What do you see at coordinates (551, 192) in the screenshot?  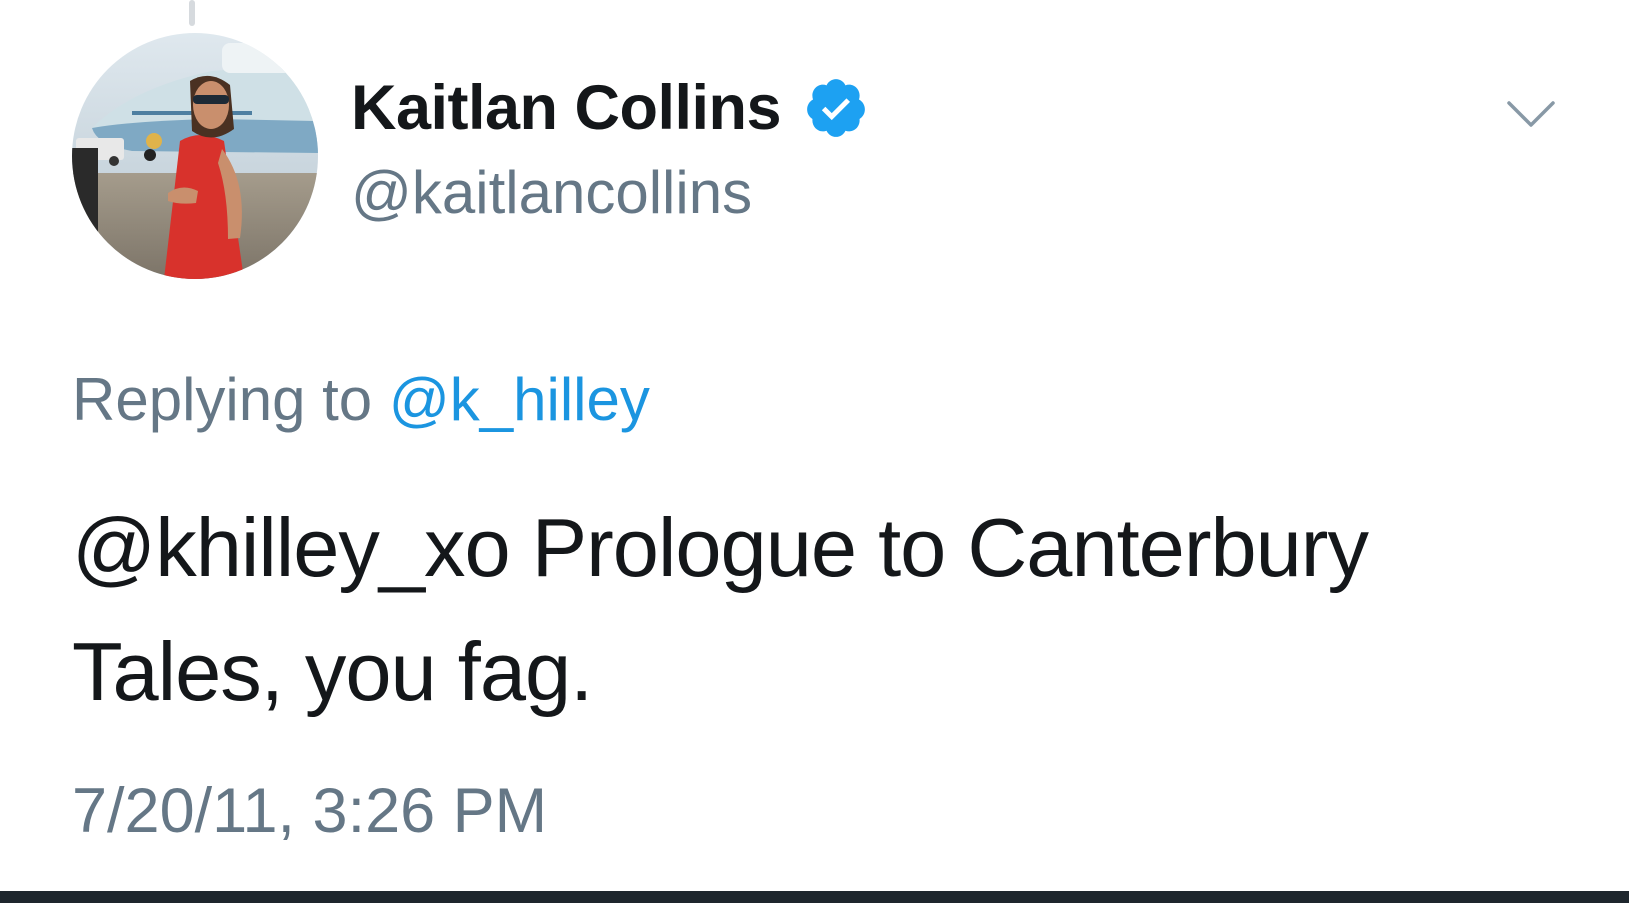 I see `author-handle: @kaitlancollins` at bounding box center [551, 192].